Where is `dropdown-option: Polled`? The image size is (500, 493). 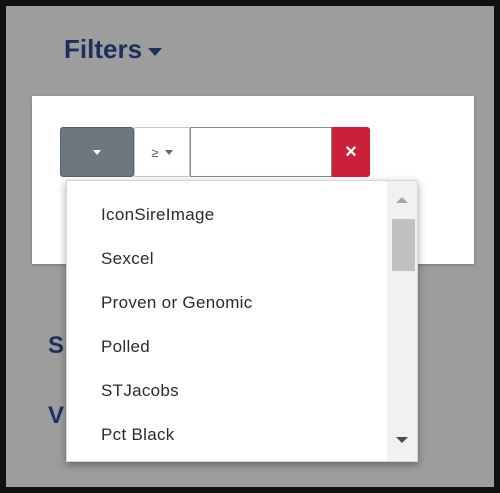
dropdown-option: Polled is located at coordinates (228, 347).